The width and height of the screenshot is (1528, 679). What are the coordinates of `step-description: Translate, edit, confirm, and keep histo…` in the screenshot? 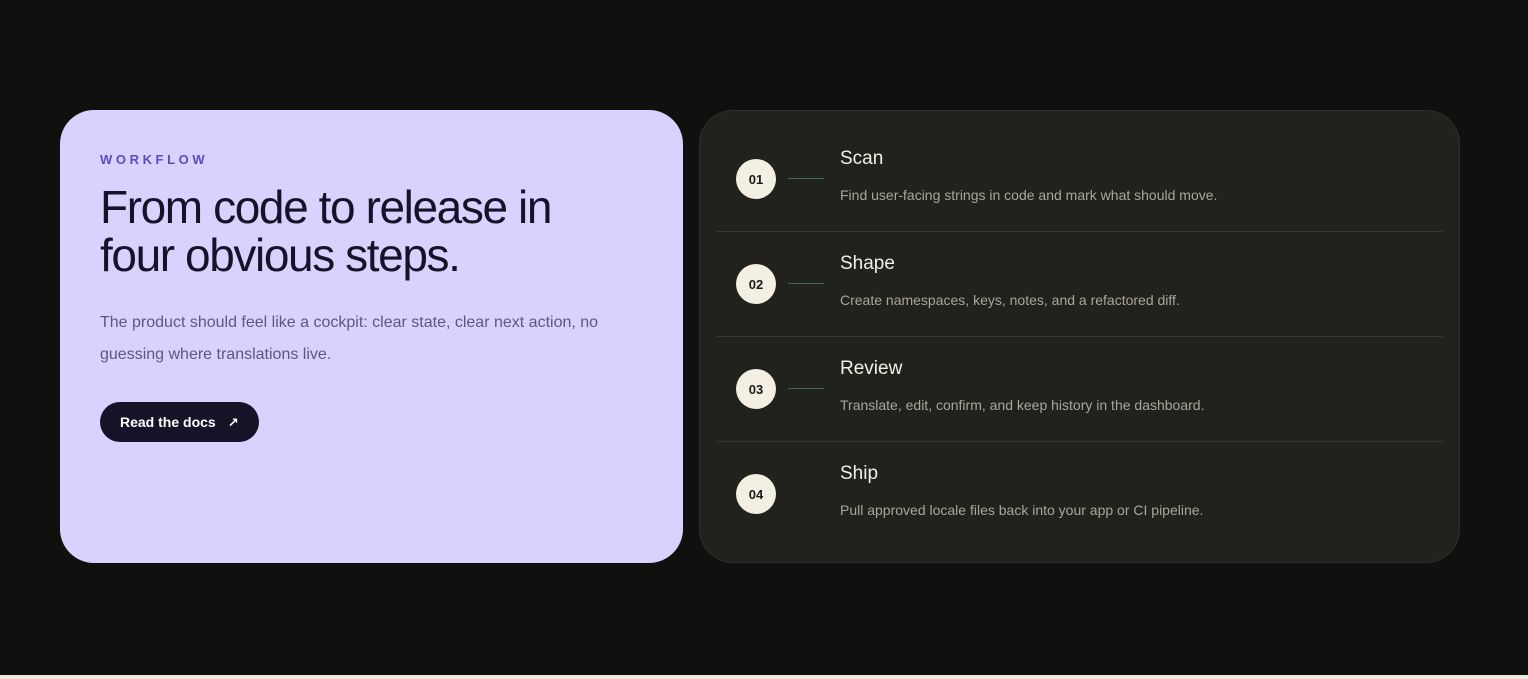 It's located at (1022, 405).